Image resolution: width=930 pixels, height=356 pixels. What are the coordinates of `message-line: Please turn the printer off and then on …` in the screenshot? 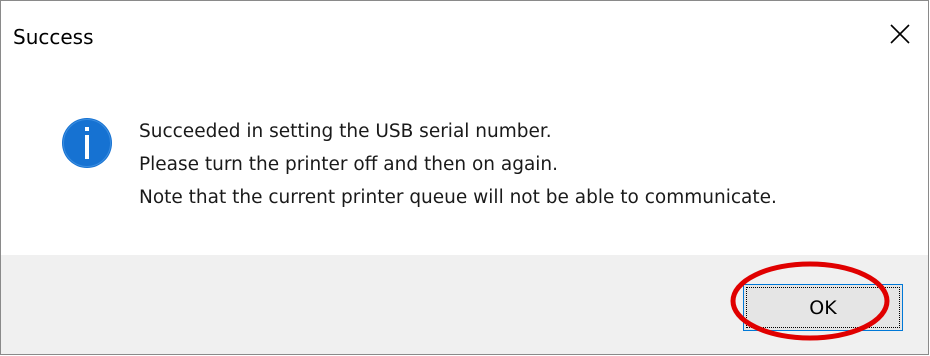 It's located at (349, 164).